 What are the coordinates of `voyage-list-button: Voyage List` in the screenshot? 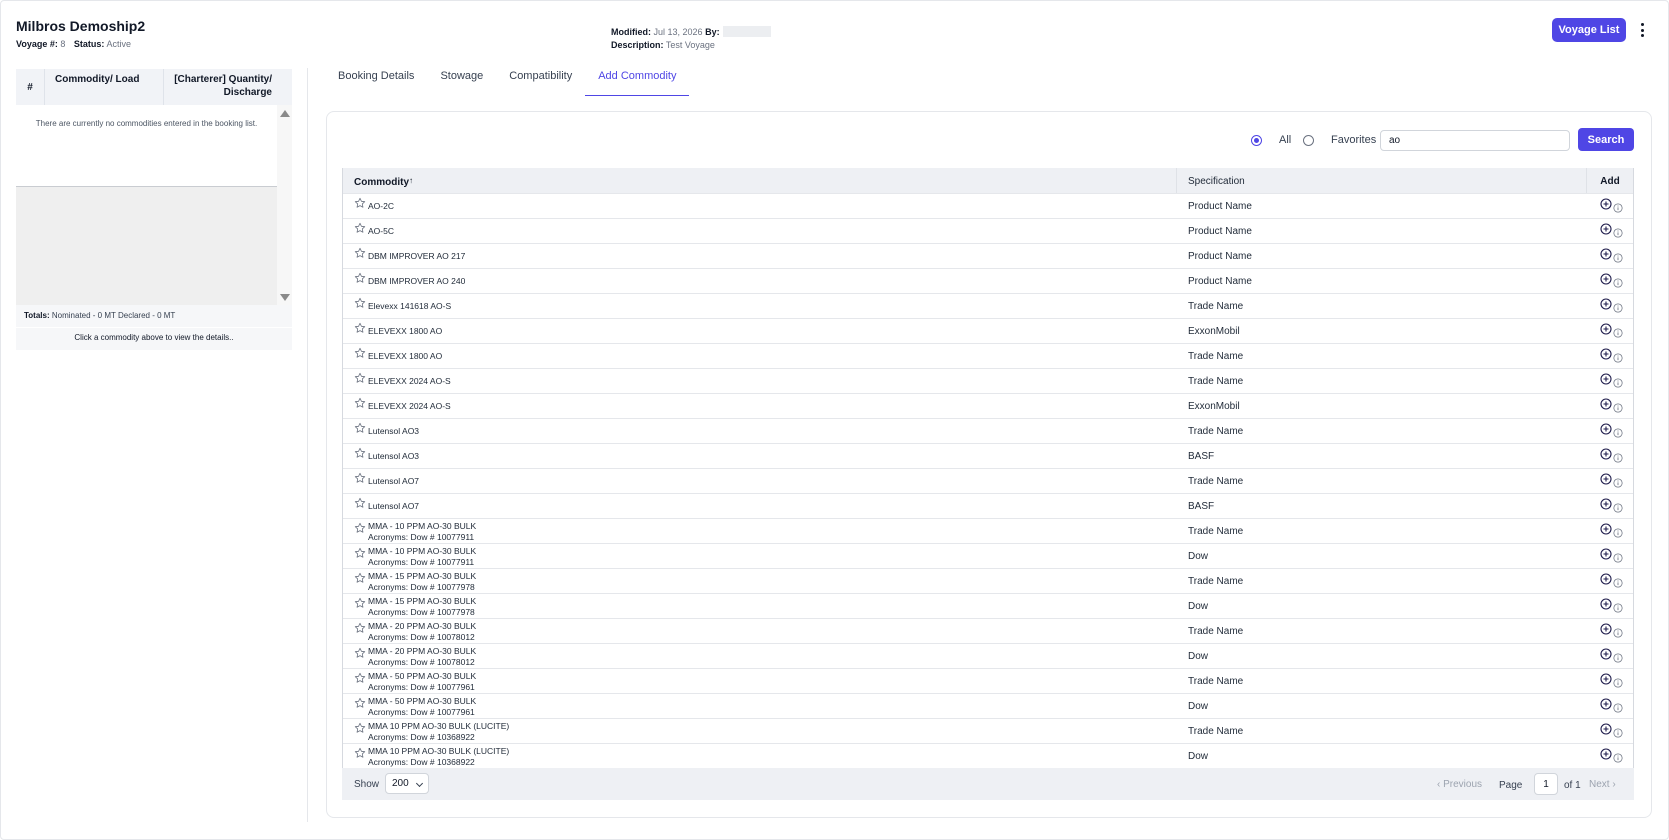 It's located at (1589, 30).